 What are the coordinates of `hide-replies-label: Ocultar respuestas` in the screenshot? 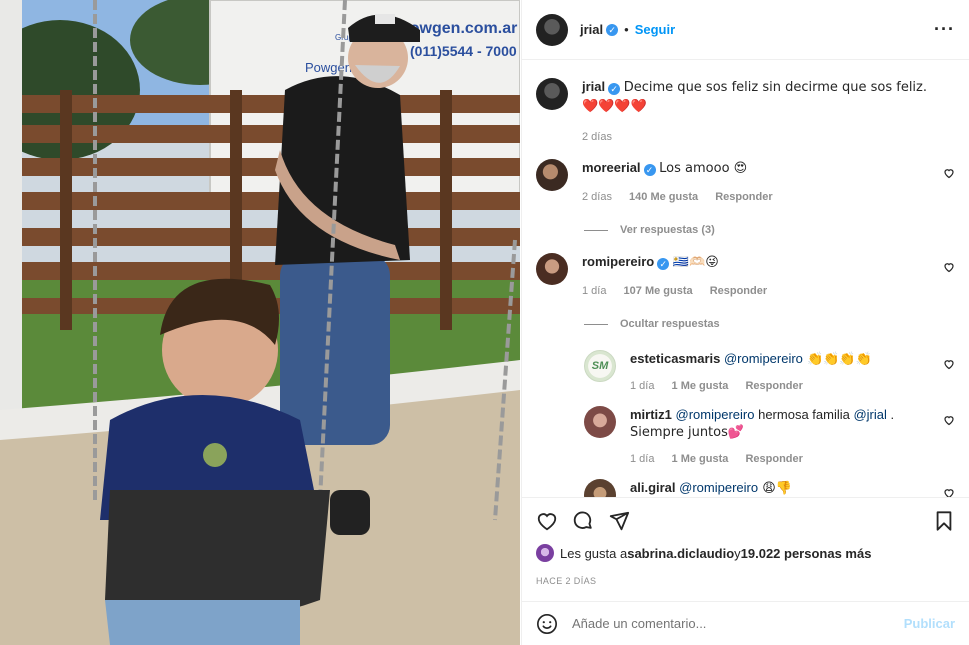 It's located at (670, 324).